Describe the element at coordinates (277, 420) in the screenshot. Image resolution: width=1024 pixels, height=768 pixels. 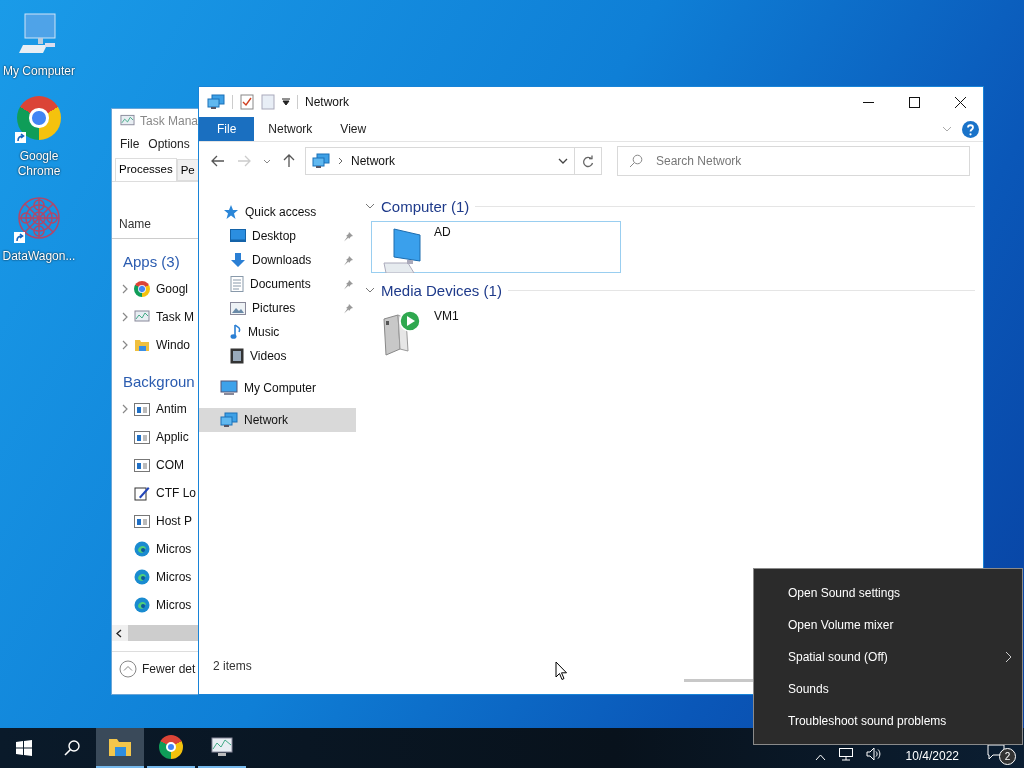
I see `navigation-item: Network` at that location.